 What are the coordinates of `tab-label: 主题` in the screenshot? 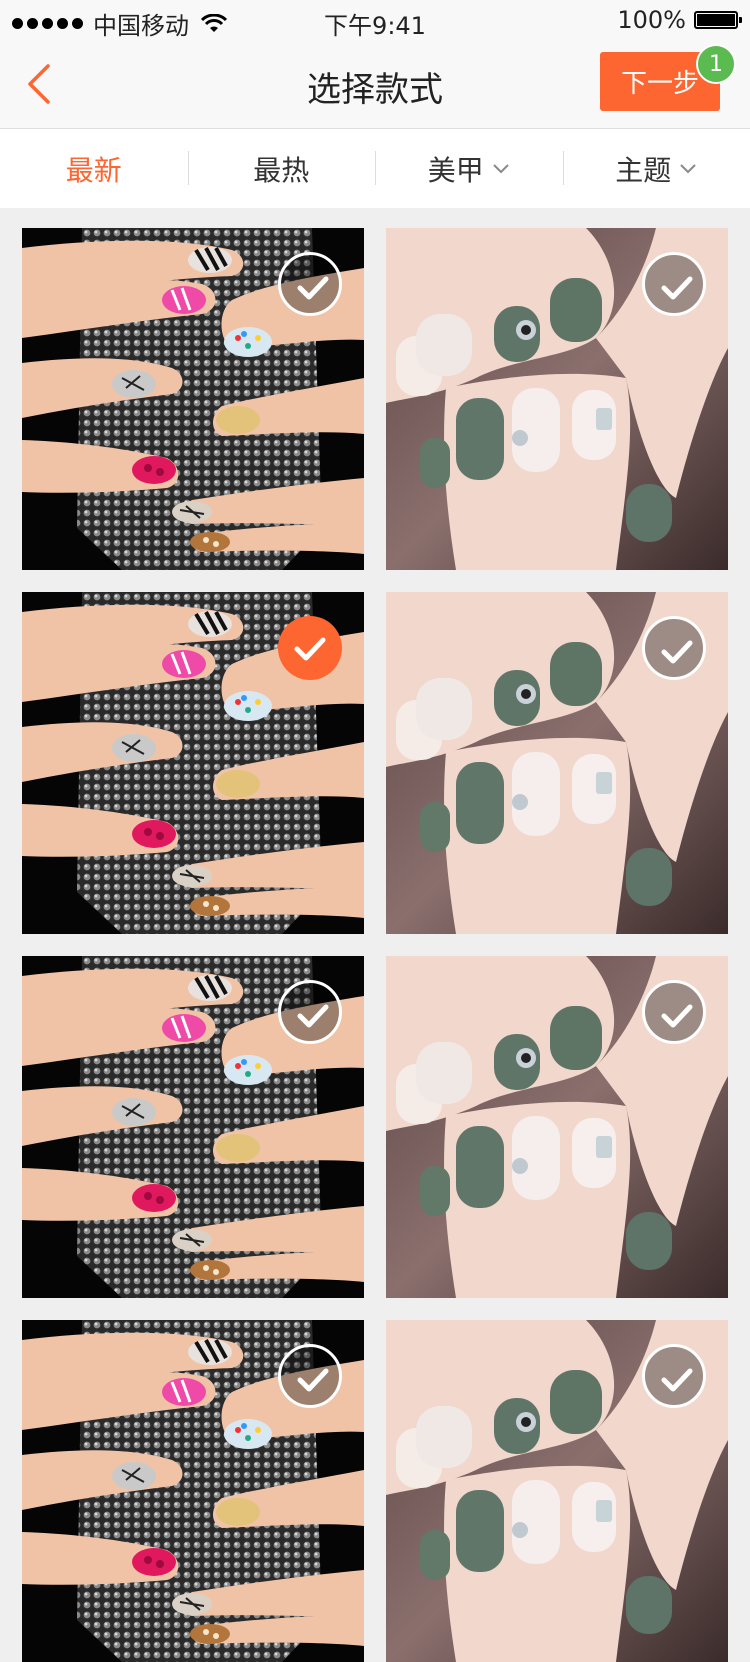 It's located at (643, 169).